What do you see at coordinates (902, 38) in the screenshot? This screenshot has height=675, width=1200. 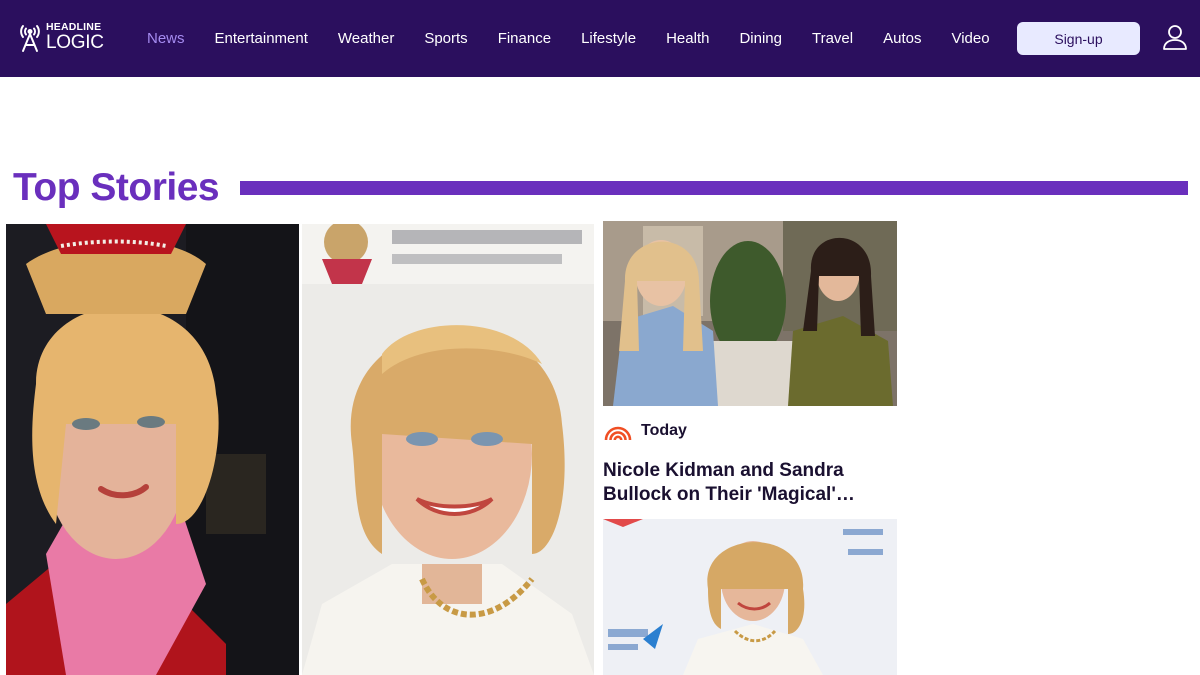 I see `nav-item-autos: Autos` at bounding box center [902, 38].